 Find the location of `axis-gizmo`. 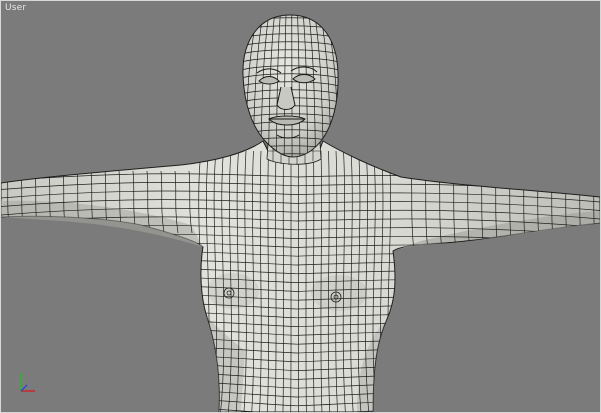

axis-gizmo is located at coordinates (27, 382).